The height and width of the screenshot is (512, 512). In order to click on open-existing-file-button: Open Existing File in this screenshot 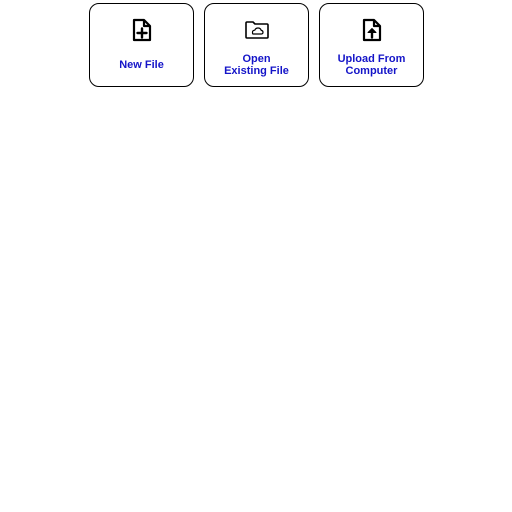, I will do `click(256, 45)`.